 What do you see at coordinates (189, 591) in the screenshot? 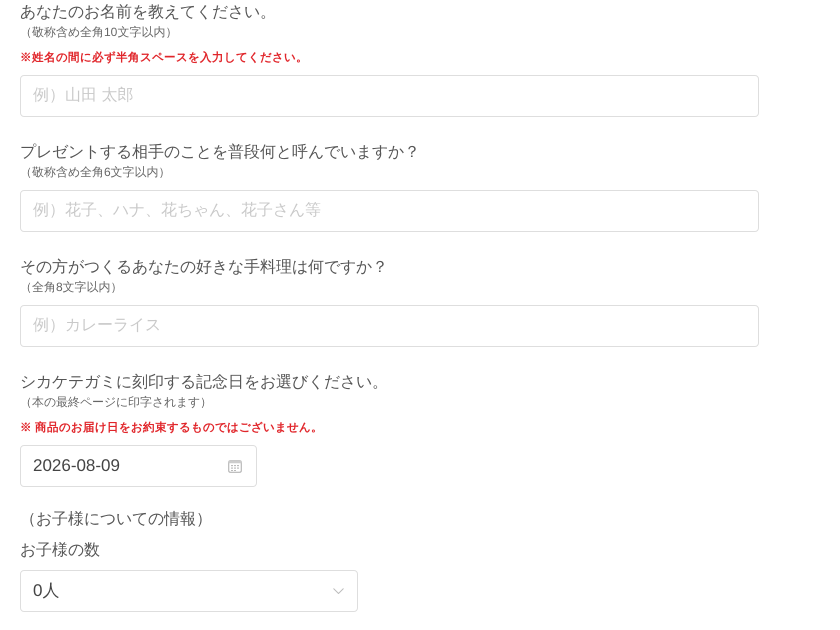
I see `select-dropdown: 0人` at bounding box center [189, 591].